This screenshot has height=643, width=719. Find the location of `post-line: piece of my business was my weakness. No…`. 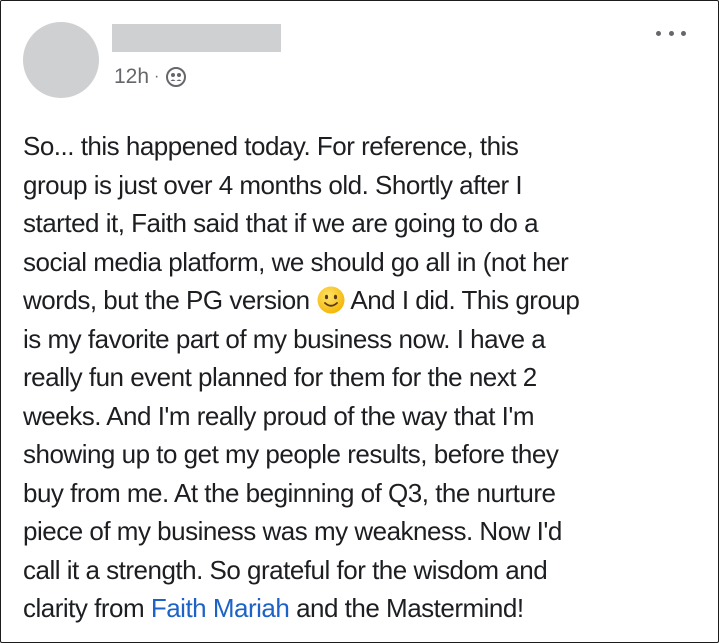

post-line: piece of my business was my weakness. No… is located at coordinates (292, 531).